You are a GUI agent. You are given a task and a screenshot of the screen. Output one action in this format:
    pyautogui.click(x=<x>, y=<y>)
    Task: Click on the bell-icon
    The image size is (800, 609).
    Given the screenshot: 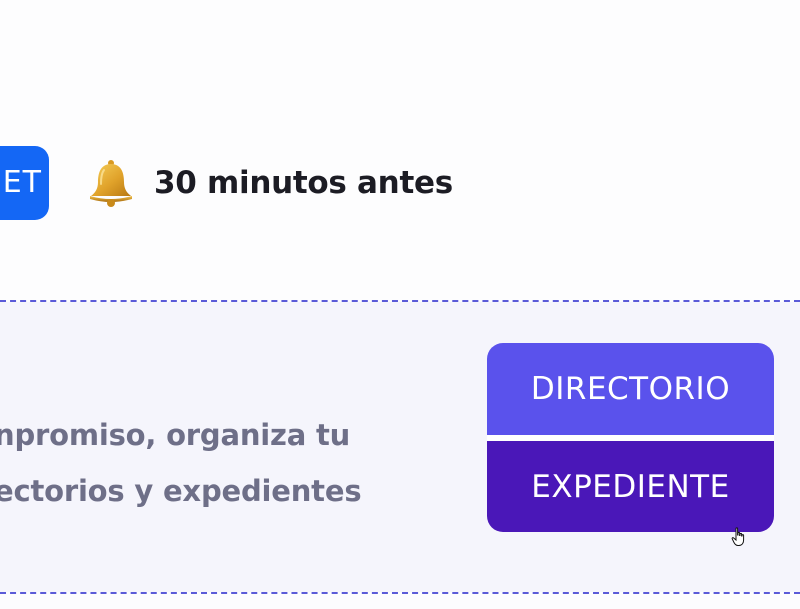 What is the action you would take?
    pyautogui.click(x=111, y=183)
    